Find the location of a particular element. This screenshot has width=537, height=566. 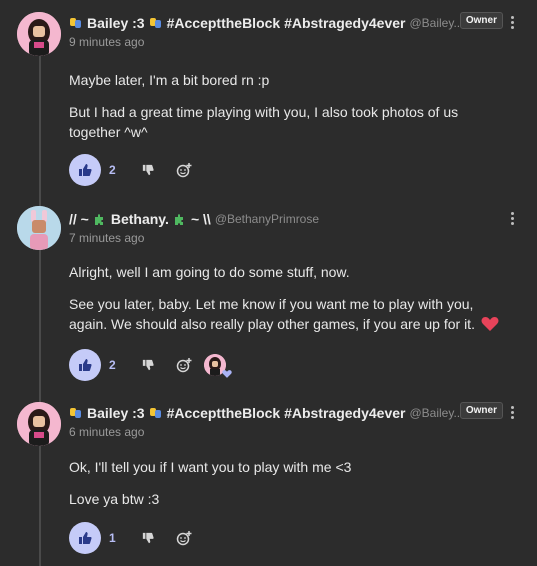

heart-icon is located at coordinates (226, 374).